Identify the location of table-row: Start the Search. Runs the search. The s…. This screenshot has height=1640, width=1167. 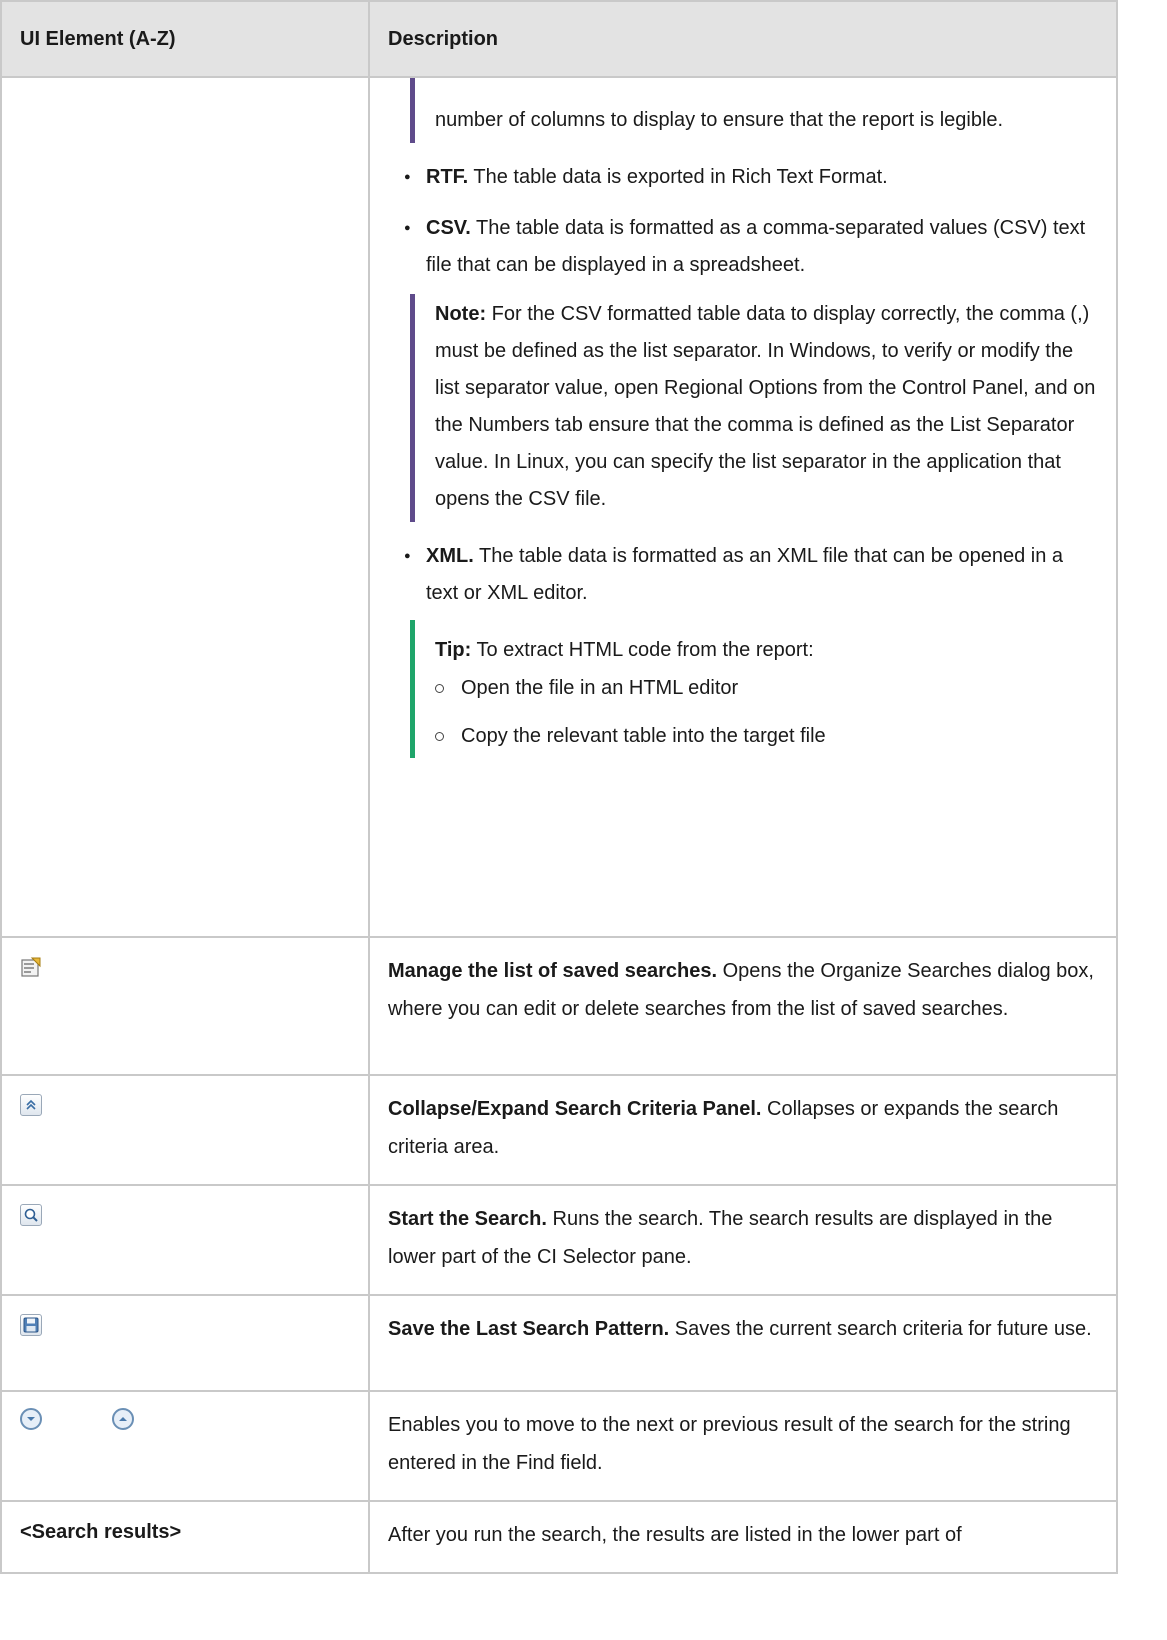
(559, 1240).